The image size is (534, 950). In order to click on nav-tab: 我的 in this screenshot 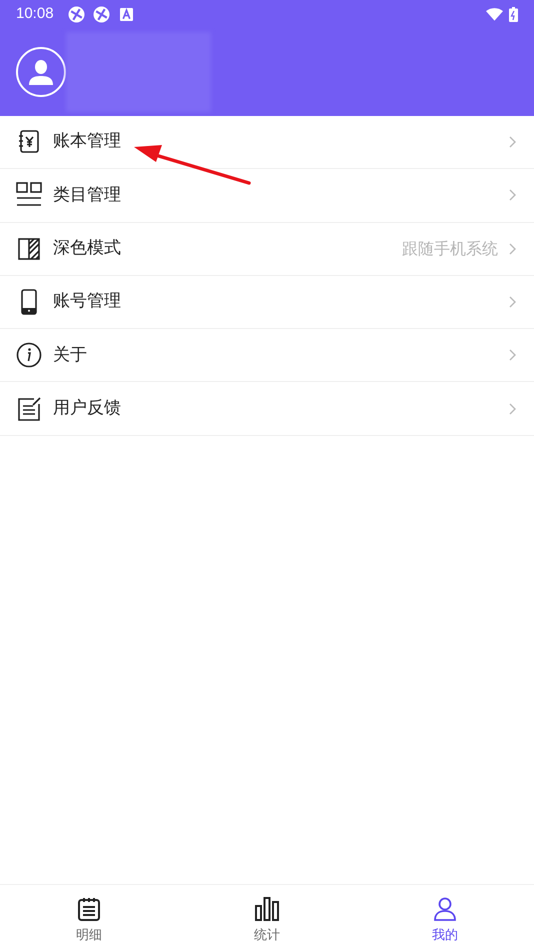, I will do `click(445, 917)`.